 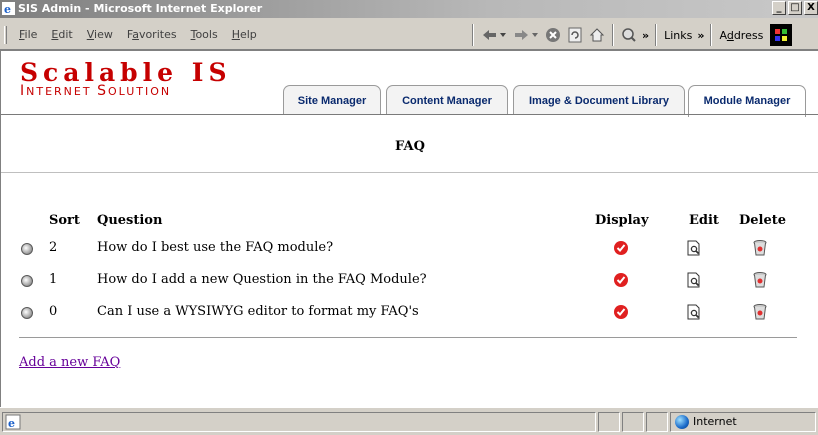 I want to click on status-bar: e Internet, so click(x=409, y=421).